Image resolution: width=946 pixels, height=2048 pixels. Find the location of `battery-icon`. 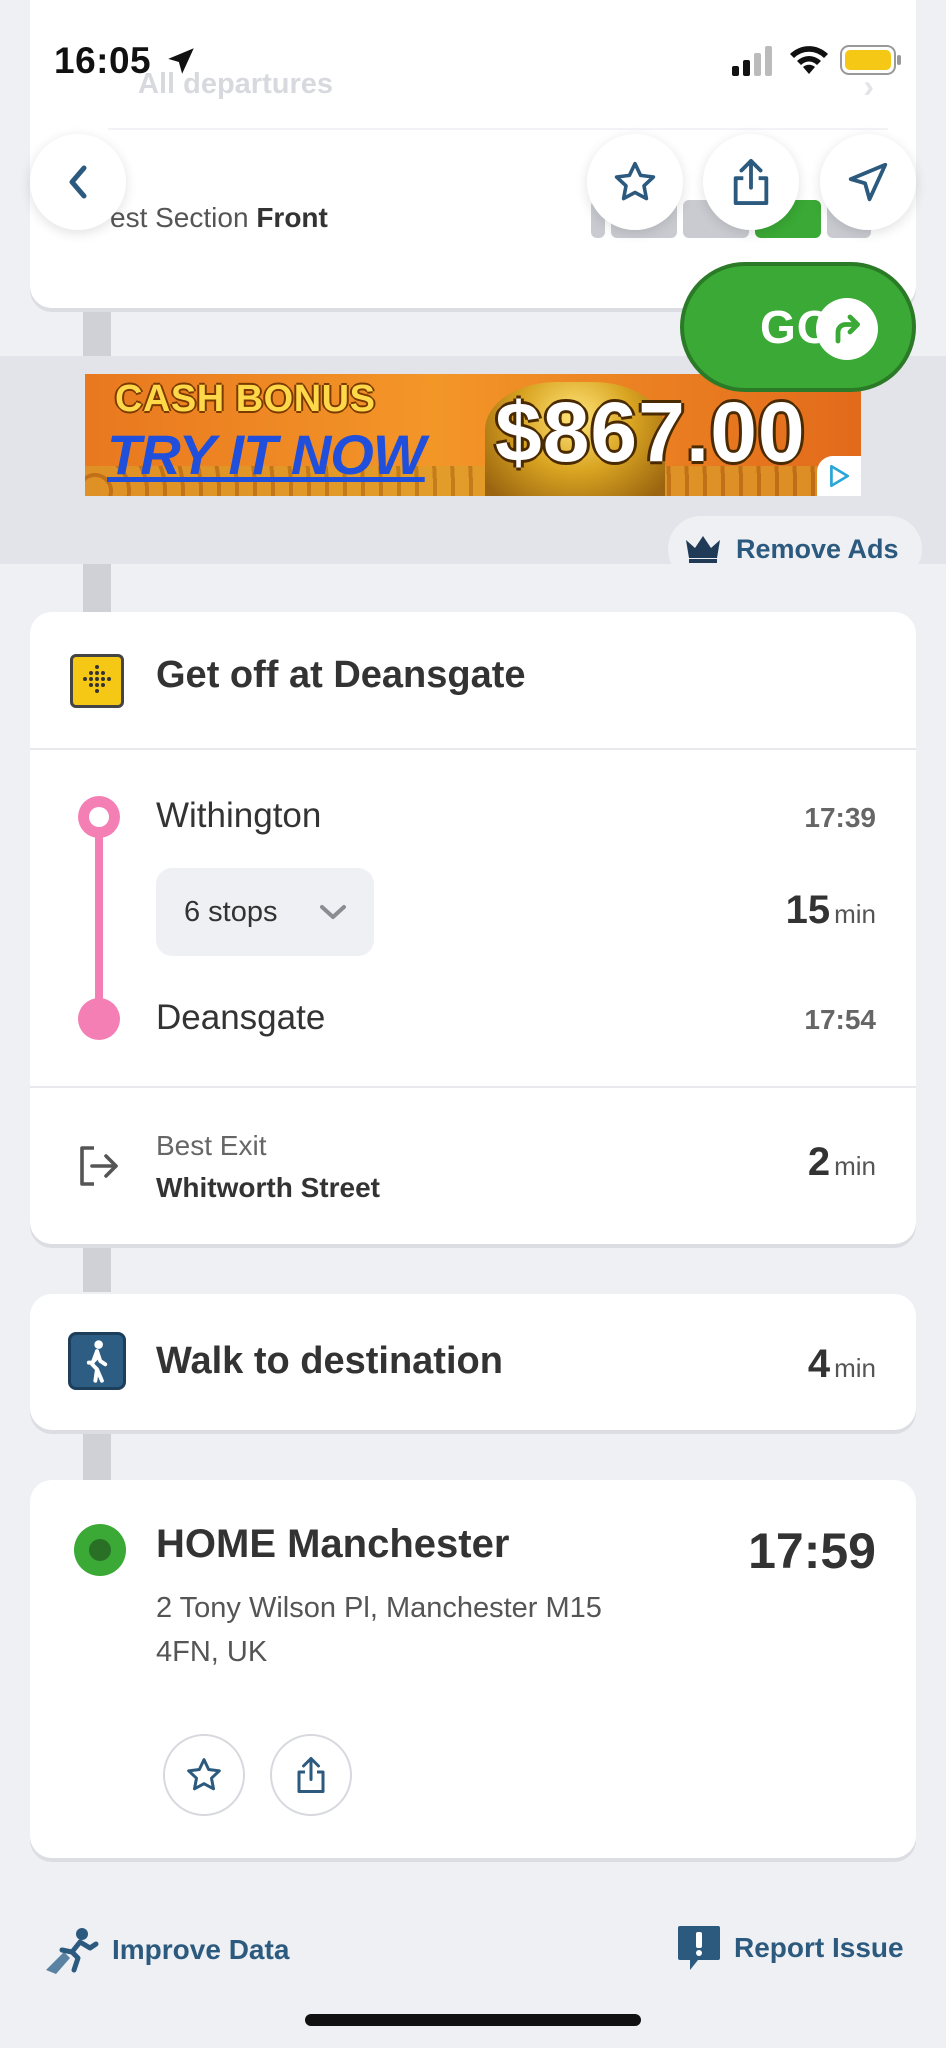

battery-icon is located at coordinates (870, 60).